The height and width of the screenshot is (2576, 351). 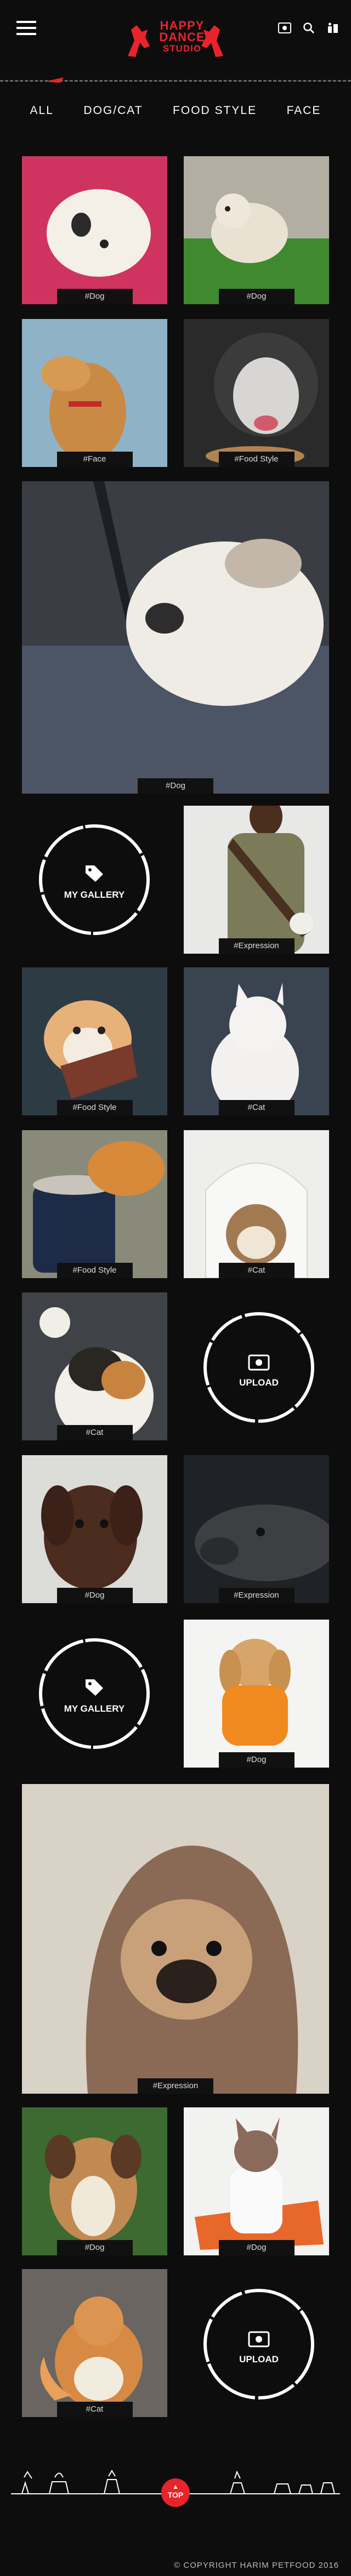 I want to click on paw-mark-icon, so click(x=54, y=80).